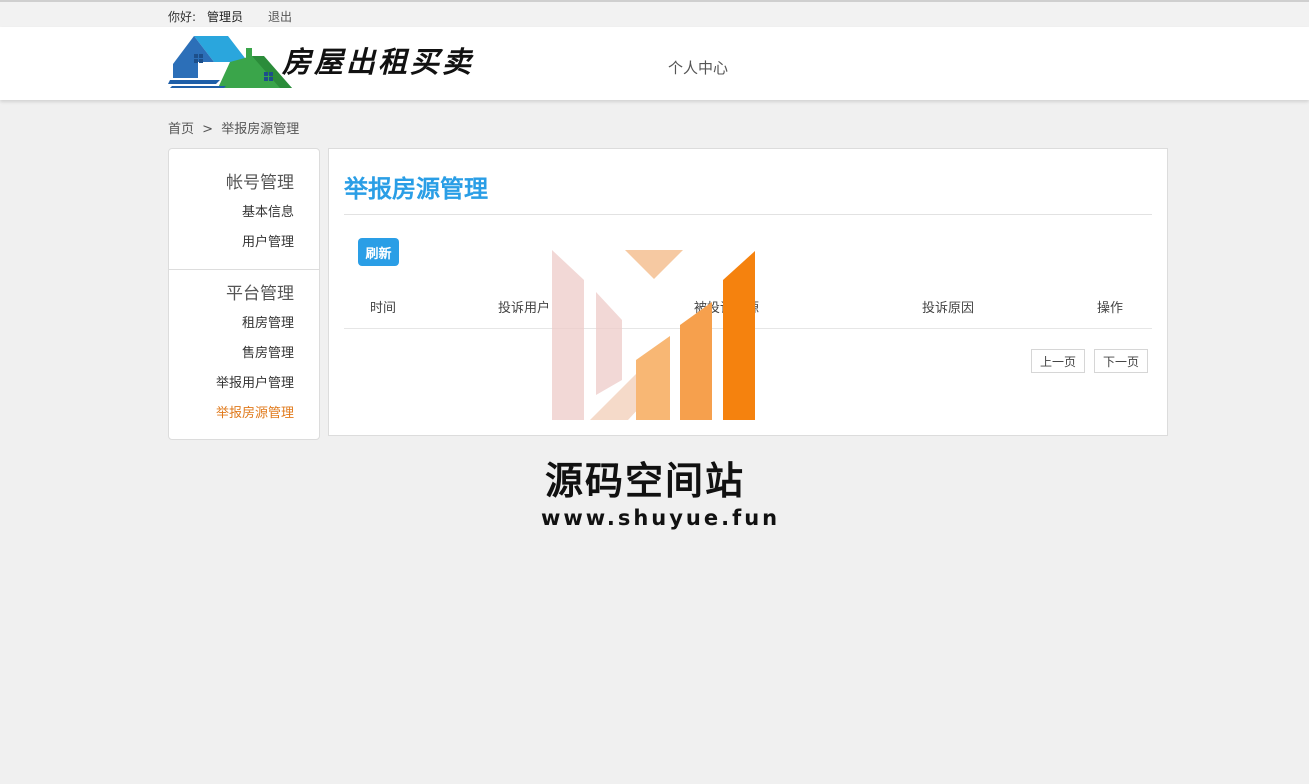 This screenshot has height=784, width=1309. I want to click on prev-page-button: 上一页, so click(1058, 361).